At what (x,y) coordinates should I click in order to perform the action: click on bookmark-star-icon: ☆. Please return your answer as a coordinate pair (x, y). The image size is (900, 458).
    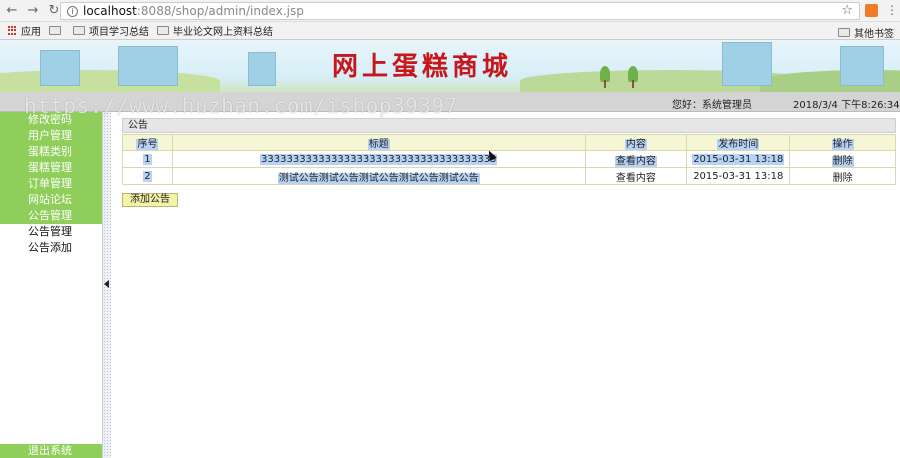
    Looking at the image, I should click on (847, 10).